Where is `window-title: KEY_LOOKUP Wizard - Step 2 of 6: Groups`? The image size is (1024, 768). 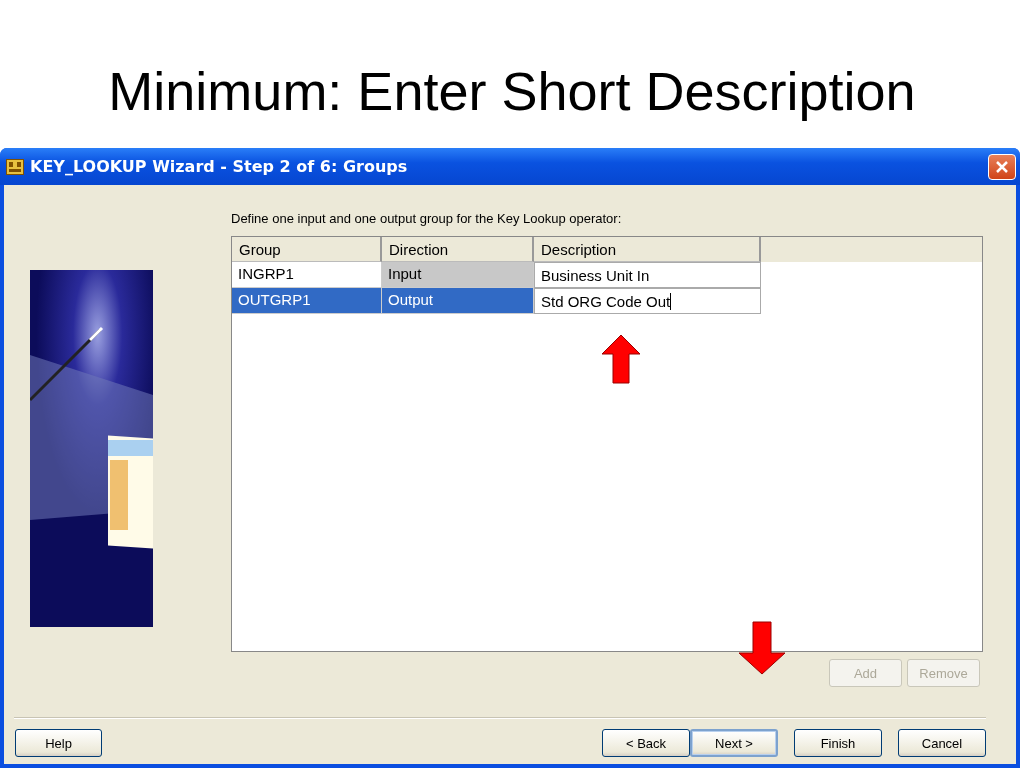
window-title: KEY_LOOKUP Wizard - Step 2 of 6: Groups is located at coordinates (219, 166).